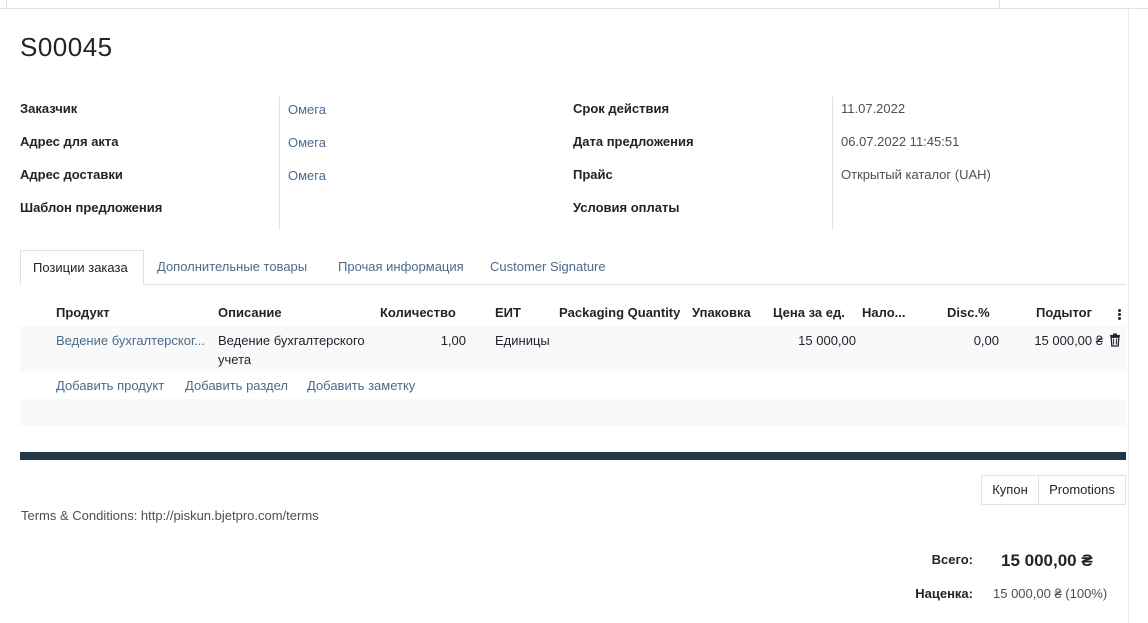  What do you see at coordinates (250, 312) in the screenshot?
I see `column-description: Описание` at bounding box center [250, 312].